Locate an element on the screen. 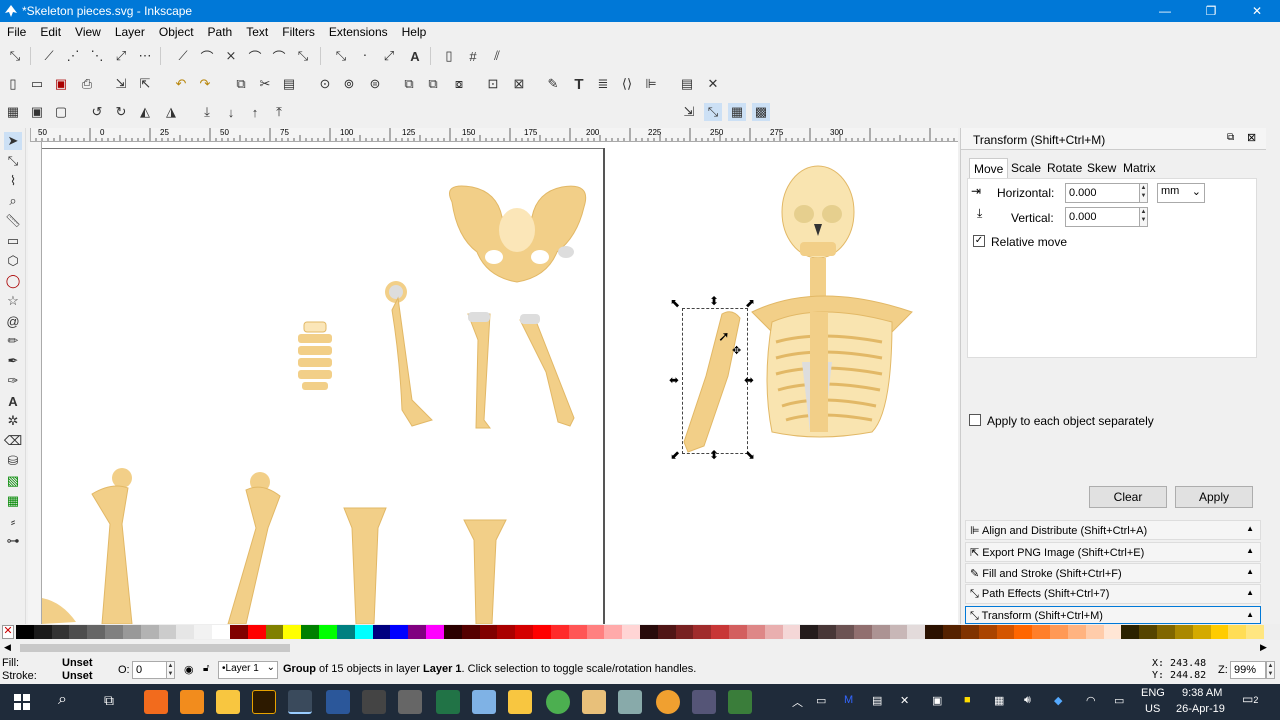  clear-button: Clear is located at coordinates (1128, 497).